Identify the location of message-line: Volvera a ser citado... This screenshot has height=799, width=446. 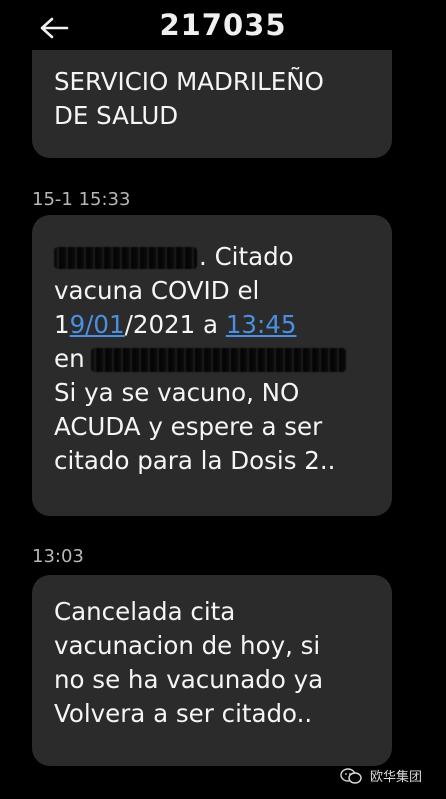
(183, 713).